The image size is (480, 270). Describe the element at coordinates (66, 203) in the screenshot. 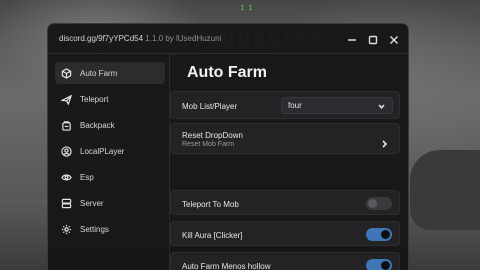

I see `server-icon` at that location.